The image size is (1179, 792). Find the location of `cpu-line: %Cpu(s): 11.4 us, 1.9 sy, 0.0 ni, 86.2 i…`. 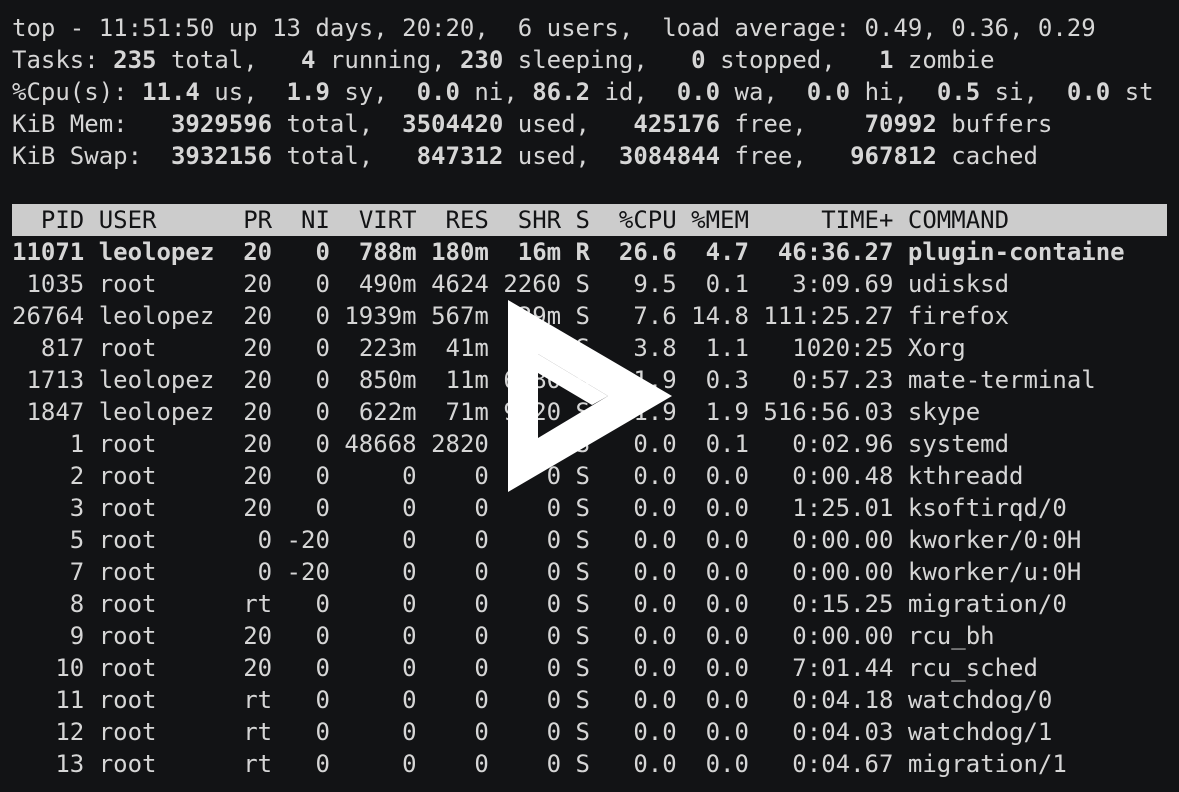

cpu-line: %Cpu(s): 11.4 us, 1.9 sy, 0.0 ni, 86.2 i… is located at coordinates (583, 92).